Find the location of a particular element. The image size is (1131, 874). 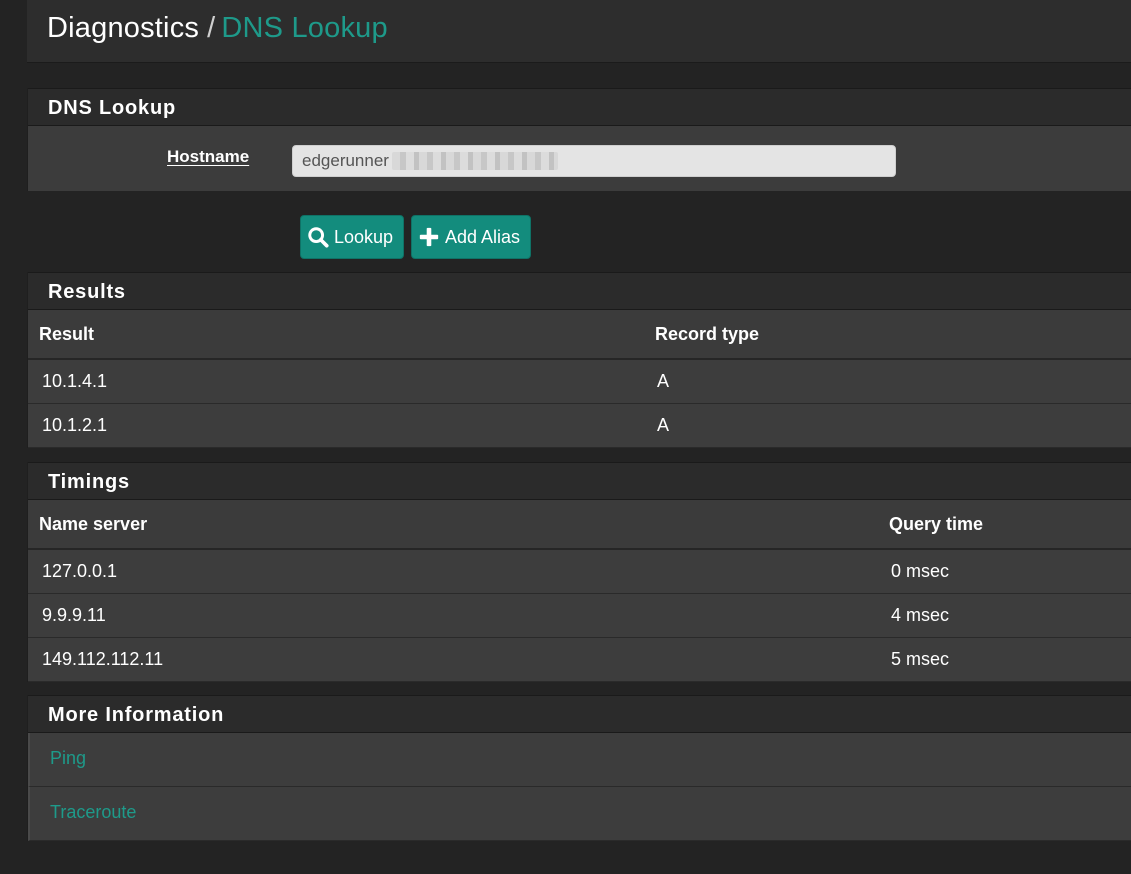

lookup-button-label: Lookup is located at coordinates (364, 236).